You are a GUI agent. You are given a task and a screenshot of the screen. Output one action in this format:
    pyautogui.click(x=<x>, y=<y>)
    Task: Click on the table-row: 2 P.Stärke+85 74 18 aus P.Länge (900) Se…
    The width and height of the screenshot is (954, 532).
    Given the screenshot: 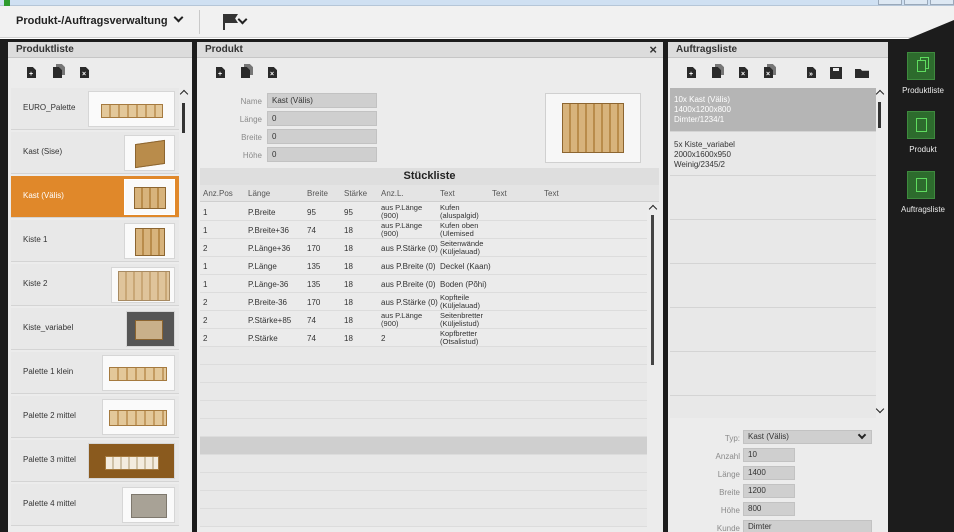 What is the action you would take?
    pyautogui.click(x=423, y=320)
    